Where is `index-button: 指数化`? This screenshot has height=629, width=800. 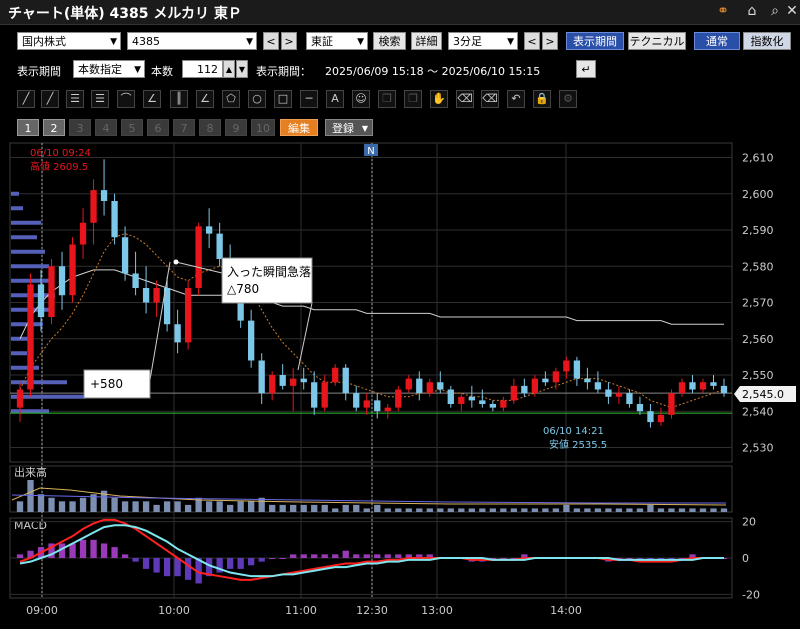 index-button: 指数化 is located at coordinates (767, 41).